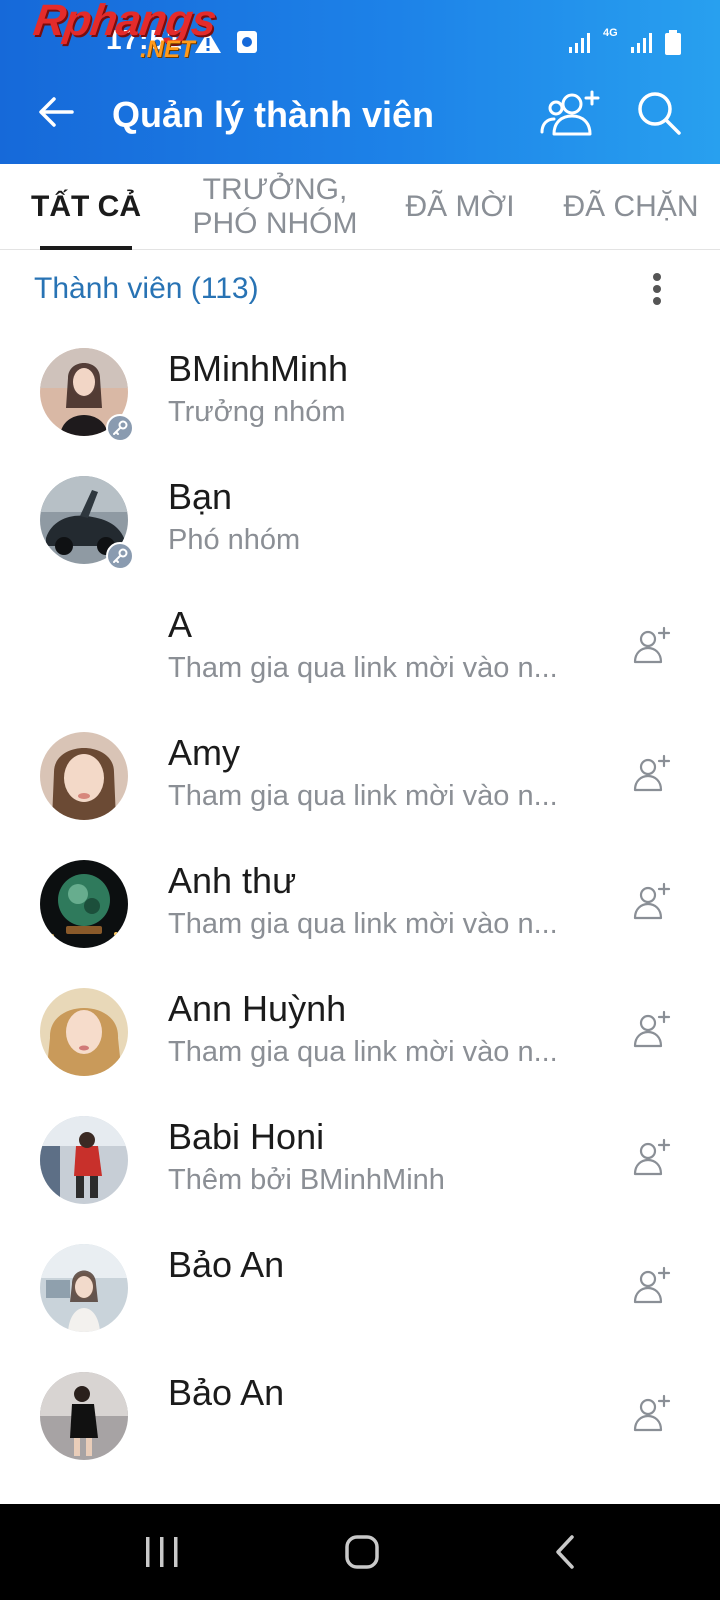 This screenshot has height=1600, width=720. Describe the element at coordinates (275, 207) in the screenshot. I see `tab-leaders: TRƯỞNG, PHÓ NHÓM` at that location.